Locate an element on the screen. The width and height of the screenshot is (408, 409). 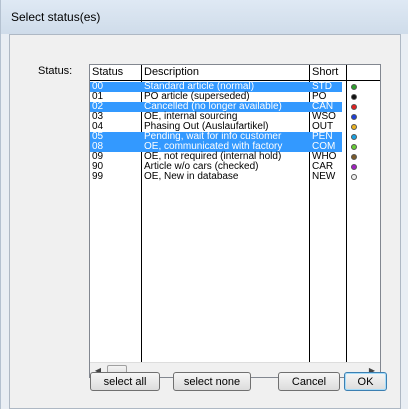
ok-button: OK is located at coordinates (365, 381).